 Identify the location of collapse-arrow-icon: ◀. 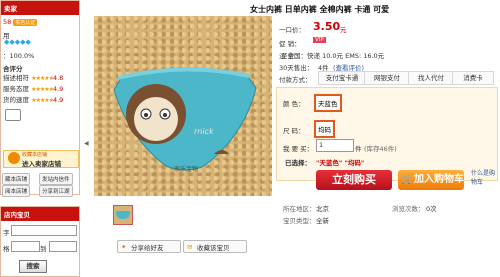
(86, 143).